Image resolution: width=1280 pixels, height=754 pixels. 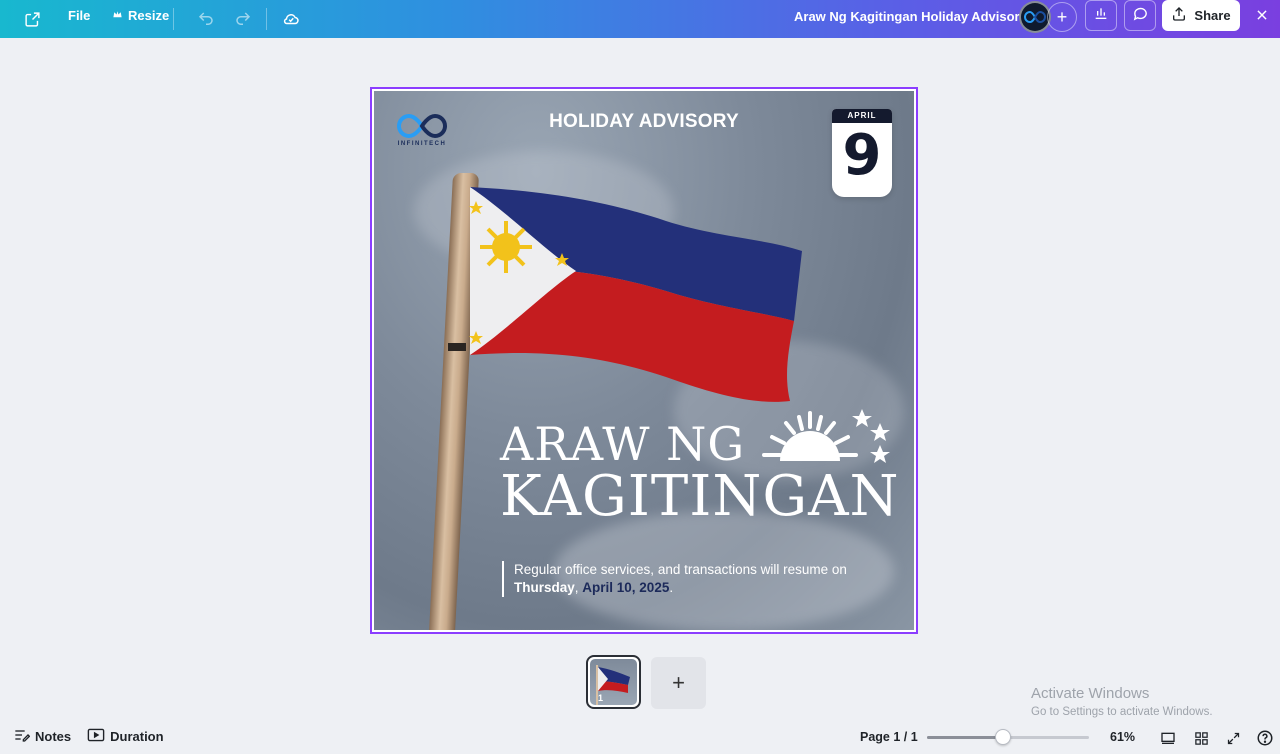 What do you see at coordinates (1233, 738) in the screenshot?
I see `fullscreen-icon` at bounding box center [1233, 738].